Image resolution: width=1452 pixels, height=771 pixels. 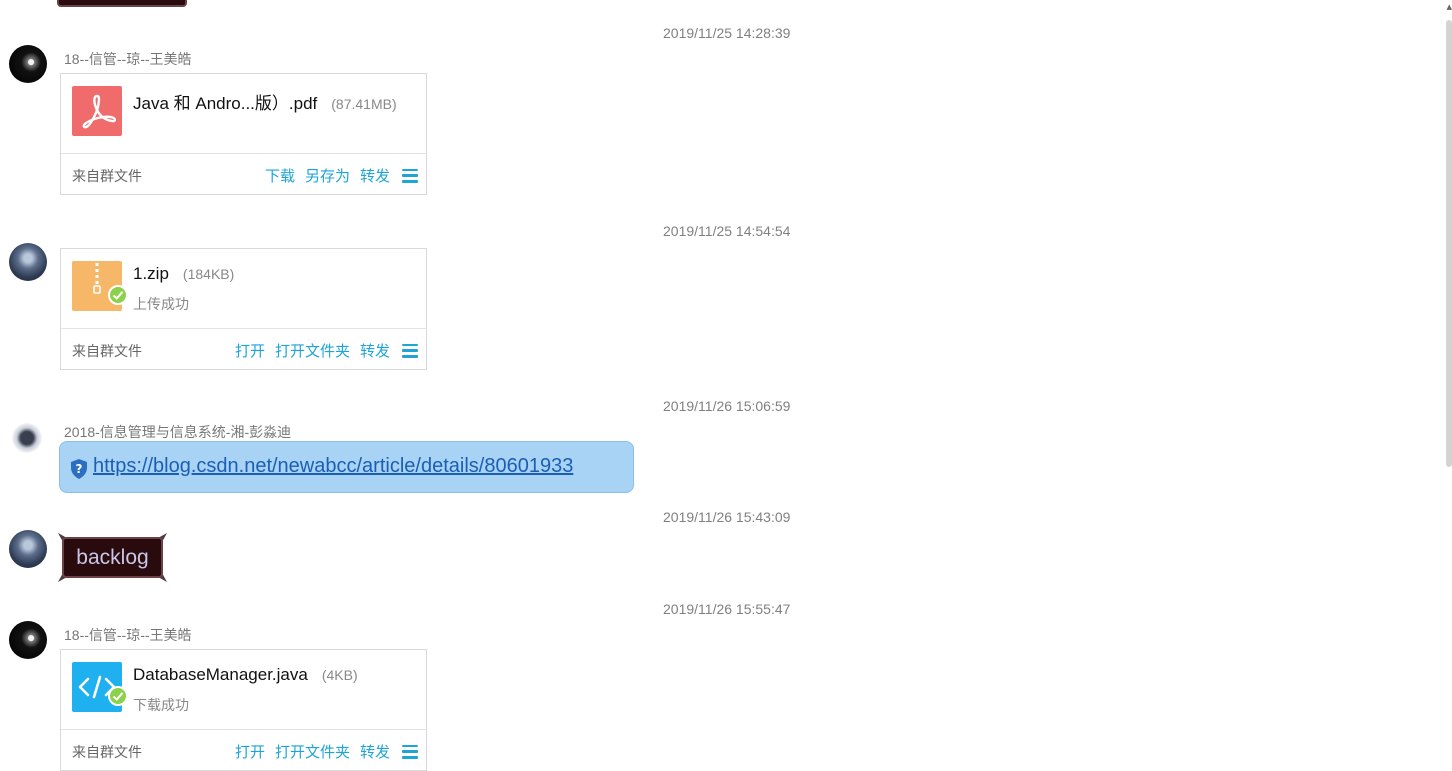 I want to click on shield-question-icon: ?, so click(x=79, y=471).